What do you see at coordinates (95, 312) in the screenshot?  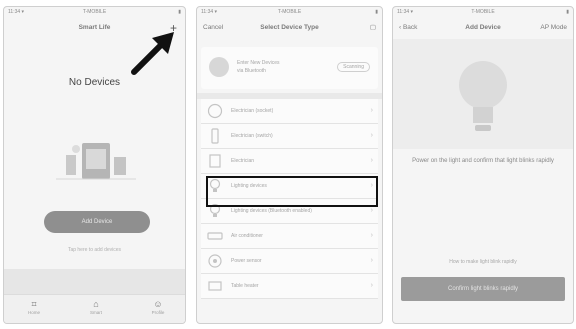 I see `tab-label: Smart` at bounding box center [95, 312].